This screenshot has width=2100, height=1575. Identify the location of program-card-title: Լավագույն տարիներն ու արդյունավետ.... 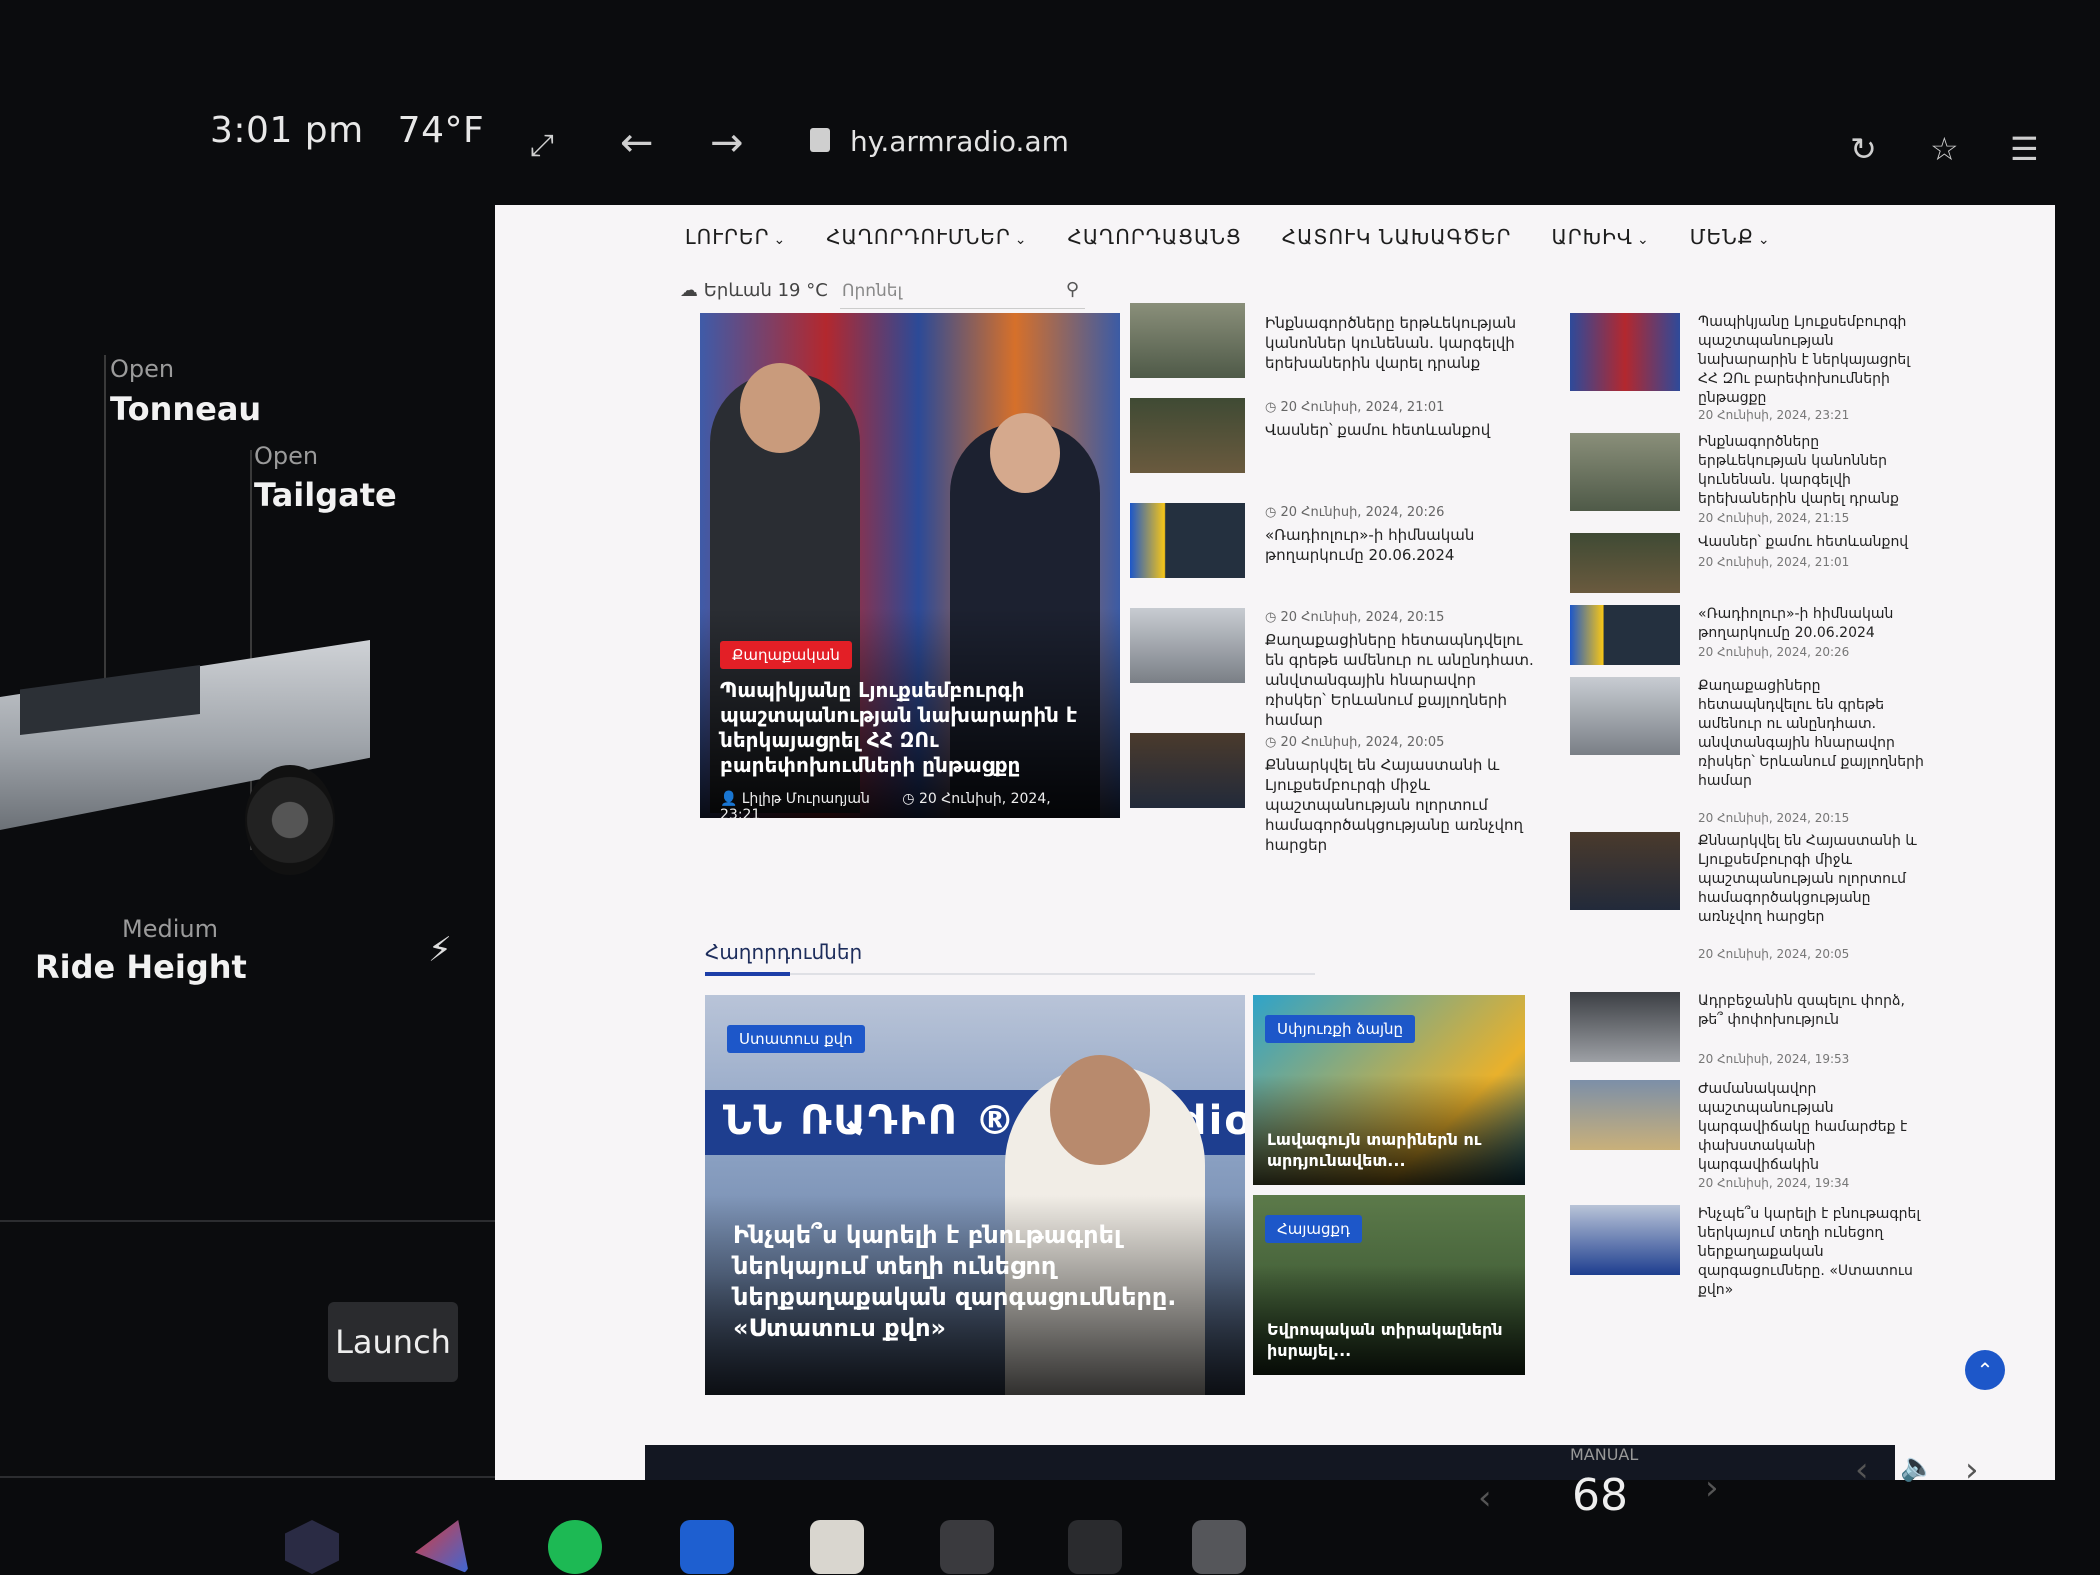
(1392, 1150).